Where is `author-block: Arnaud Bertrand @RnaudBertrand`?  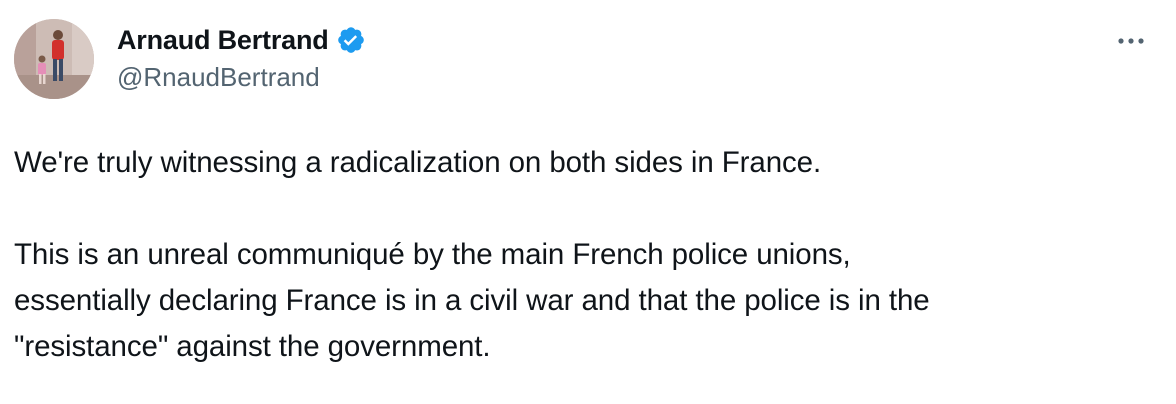
author-block: Arnaud Bertrand @RnaudBertrand is located at coordinates (241, 57).